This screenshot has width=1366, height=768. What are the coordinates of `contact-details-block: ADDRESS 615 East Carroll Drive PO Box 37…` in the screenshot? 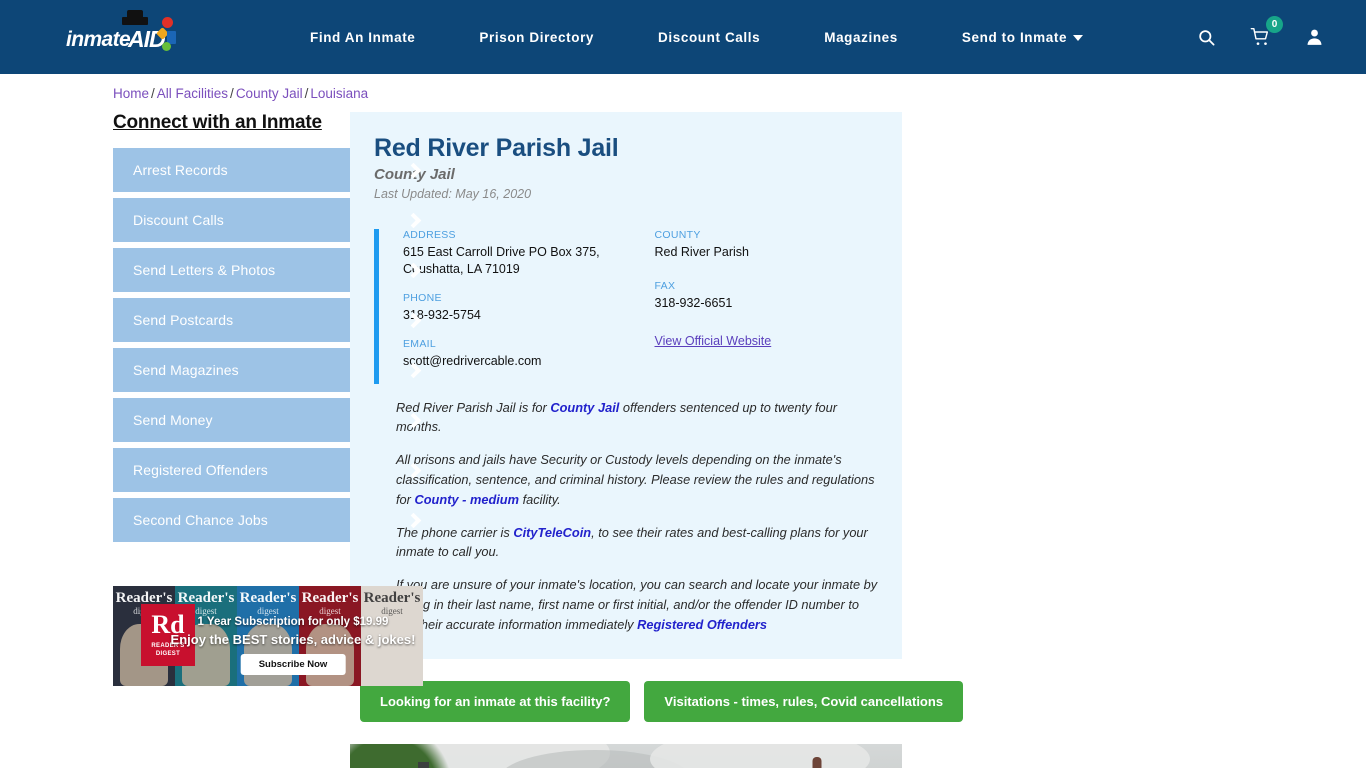 It's located at (626, 306).